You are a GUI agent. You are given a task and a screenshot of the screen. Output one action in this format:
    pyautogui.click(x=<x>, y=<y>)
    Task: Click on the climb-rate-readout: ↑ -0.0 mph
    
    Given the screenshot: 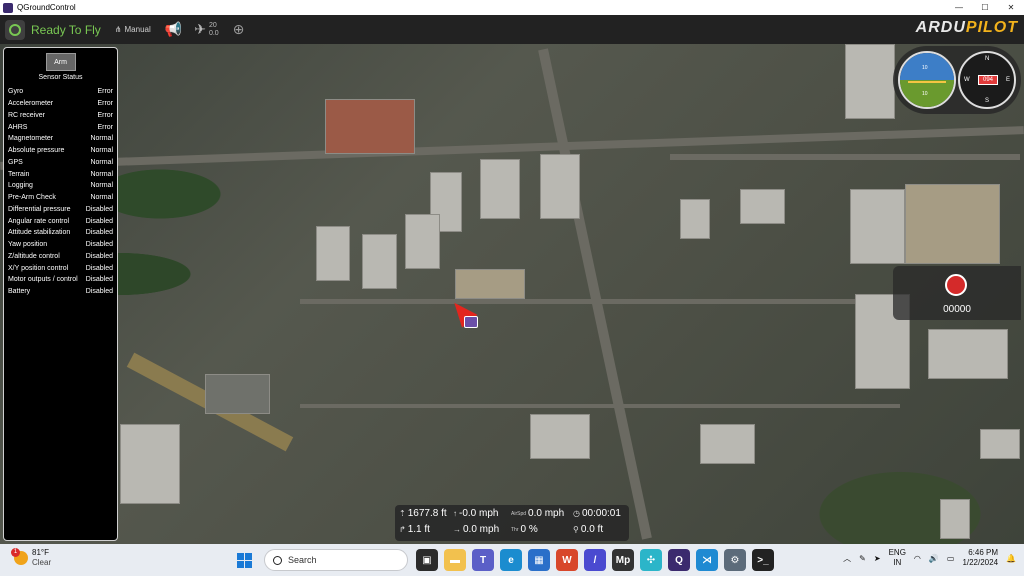 What is the action you would take?
    pyautogui.click(x=475, y=513)
    